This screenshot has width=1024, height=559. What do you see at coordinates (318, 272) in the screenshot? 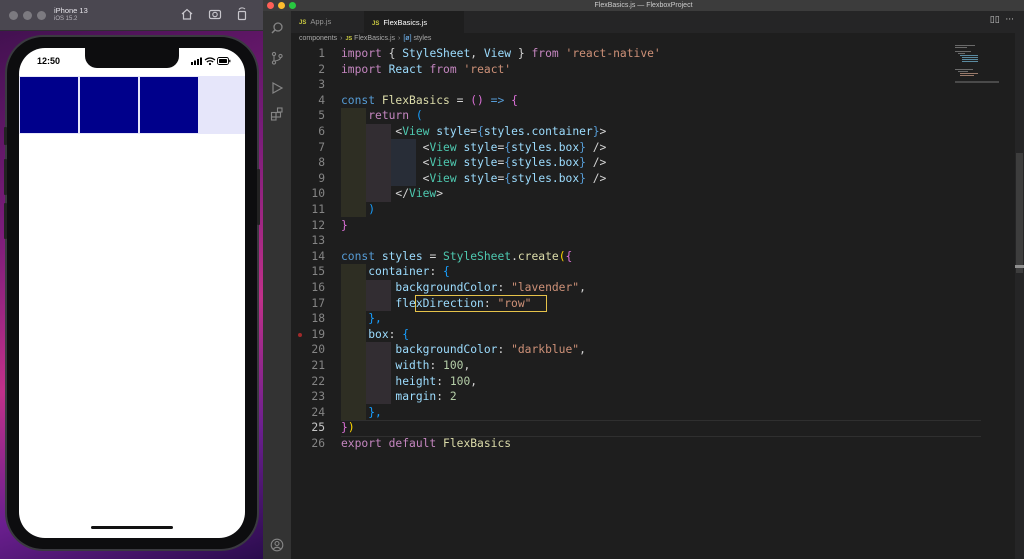
I see `line-number: 15` at bounding box center [318, 272].